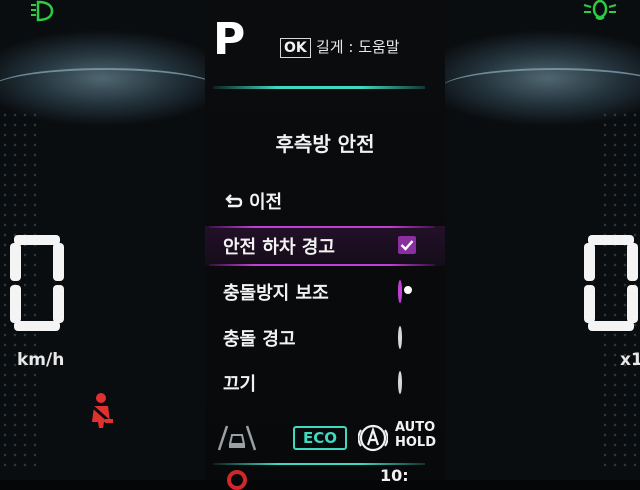 The image size is (640, 490). Describe the element at coordinates (266, 202) in the screenshot. I see `back-label: 이전` at that location.